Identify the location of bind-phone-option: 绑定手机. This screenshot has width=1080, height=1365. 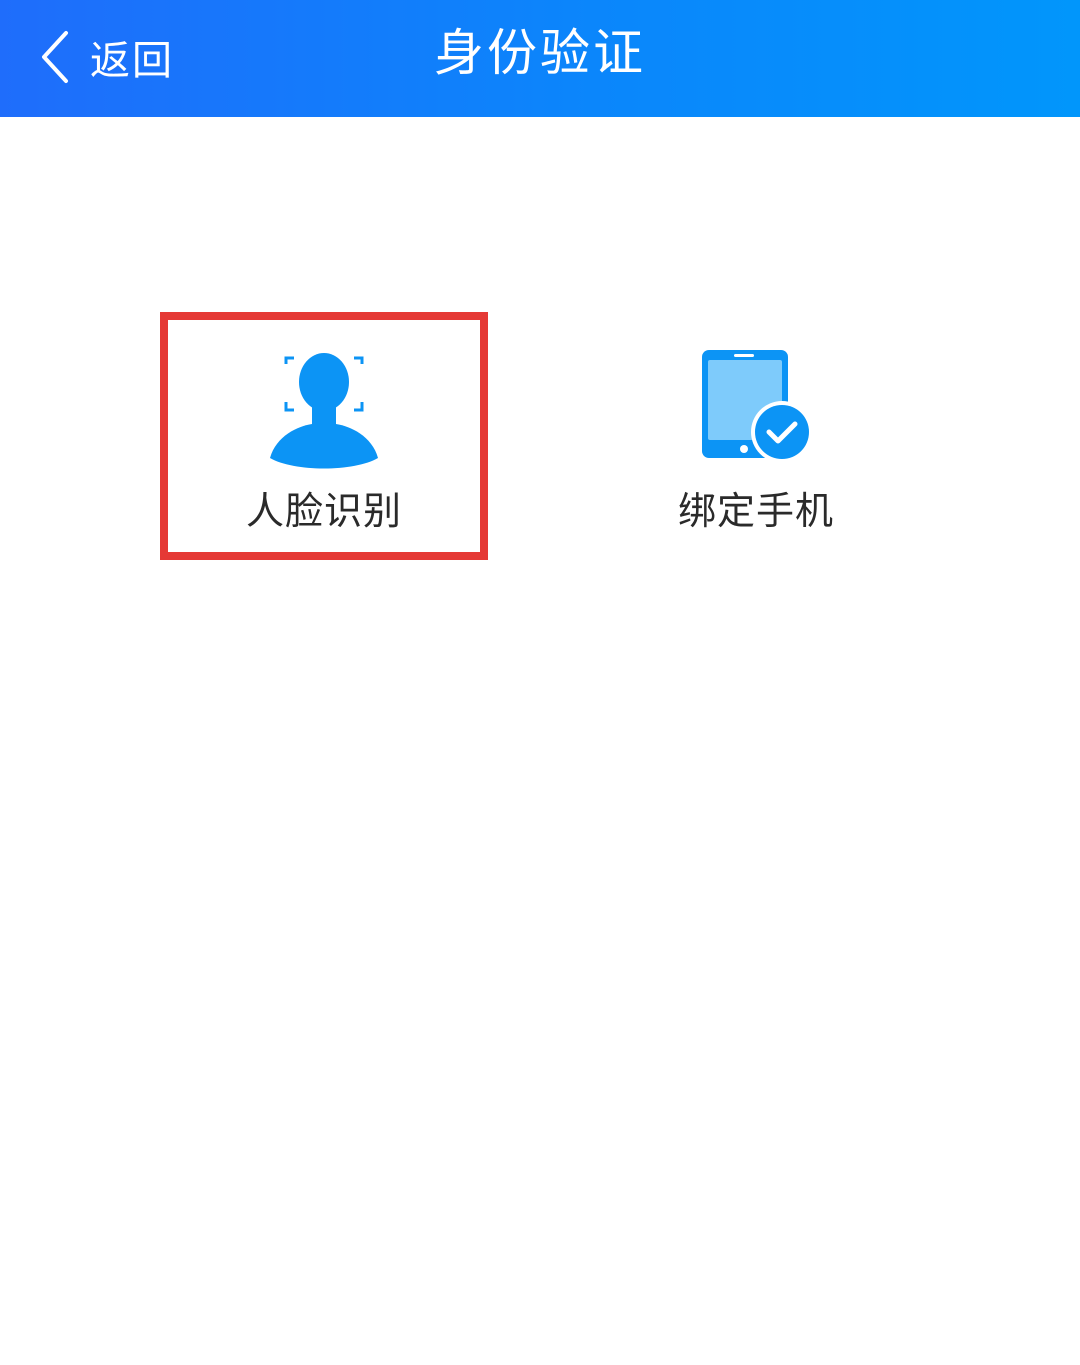
(756, 436).